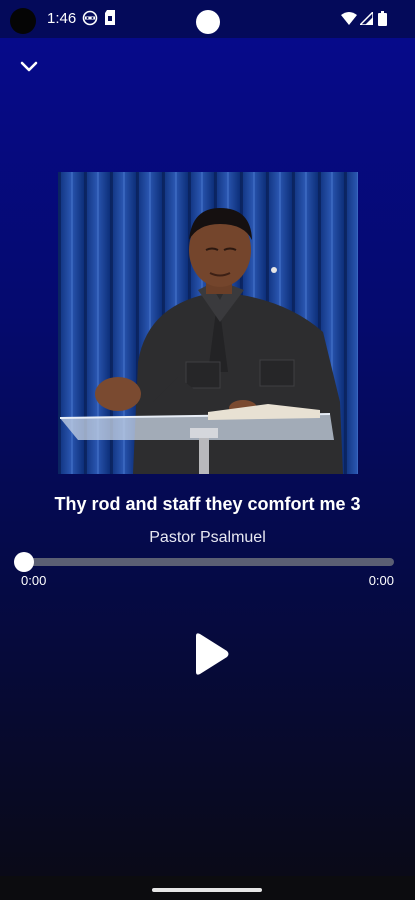 The image size is (415, 900). Describe the element at coordinates (23, 21) in the screenshot. I see `camera-cutout` at that location.